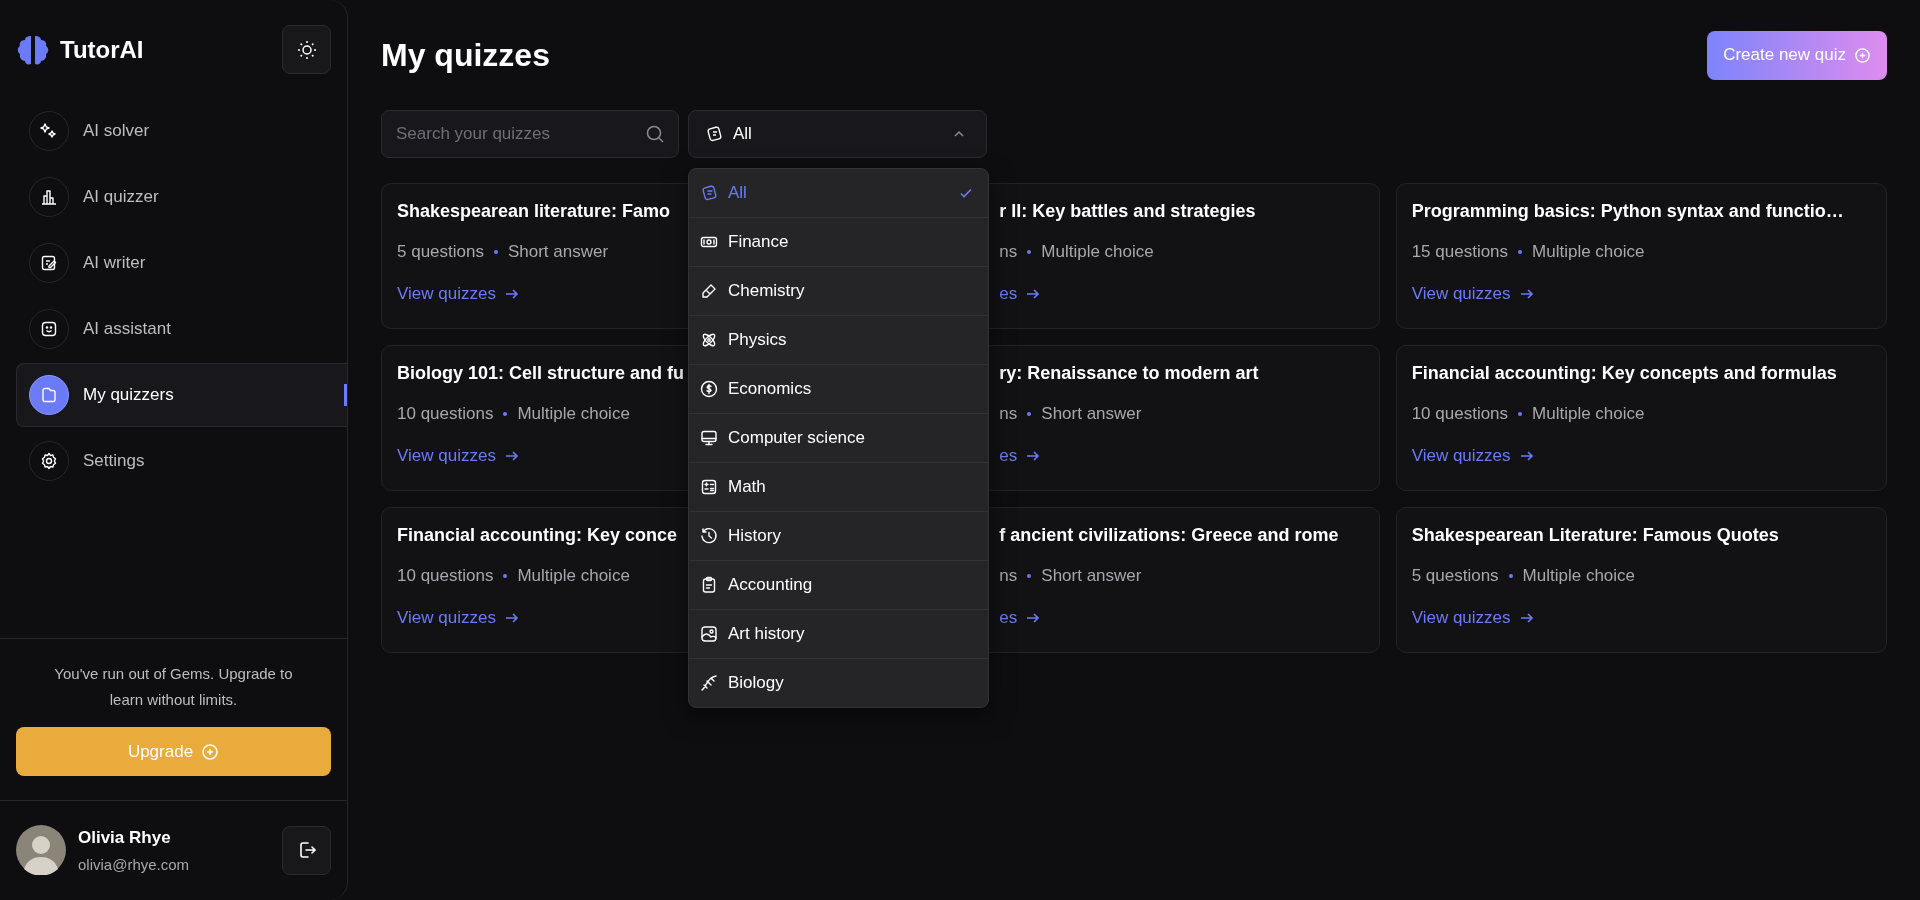 The image size is (1920, 900). What do you see at coordinates (537, 535) in the screenshot?
I see `quiz-title: Financial accounting: Key conce` at bounding box center [537, 535].